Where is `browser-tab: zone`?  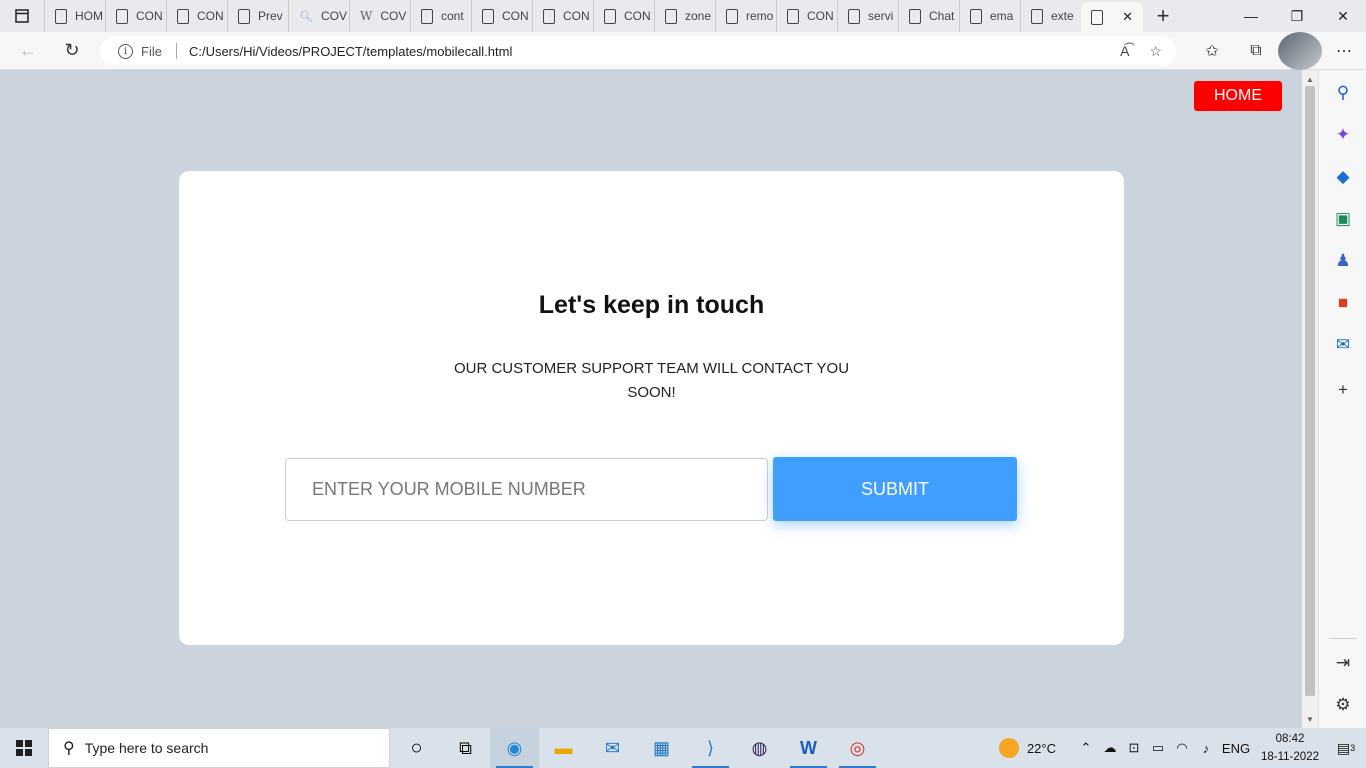 browser-tab: zone is located at coordinates (684, 16).